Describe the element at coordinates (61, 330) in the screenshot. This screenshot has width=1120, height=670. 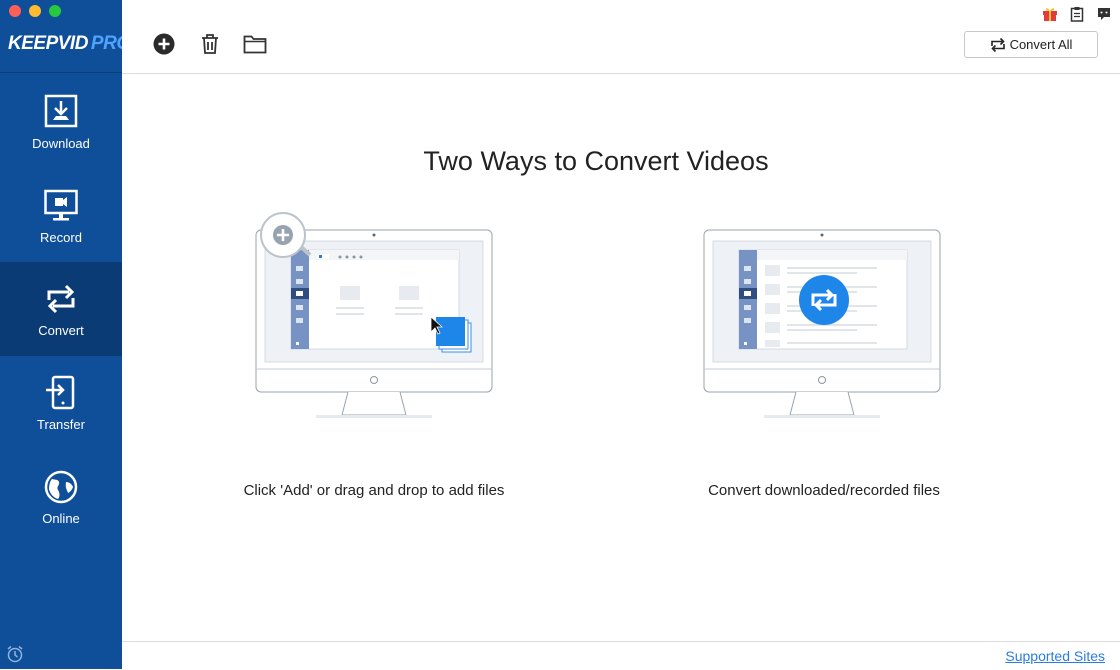
I see `sidebar-item-label: Convert` at that location.